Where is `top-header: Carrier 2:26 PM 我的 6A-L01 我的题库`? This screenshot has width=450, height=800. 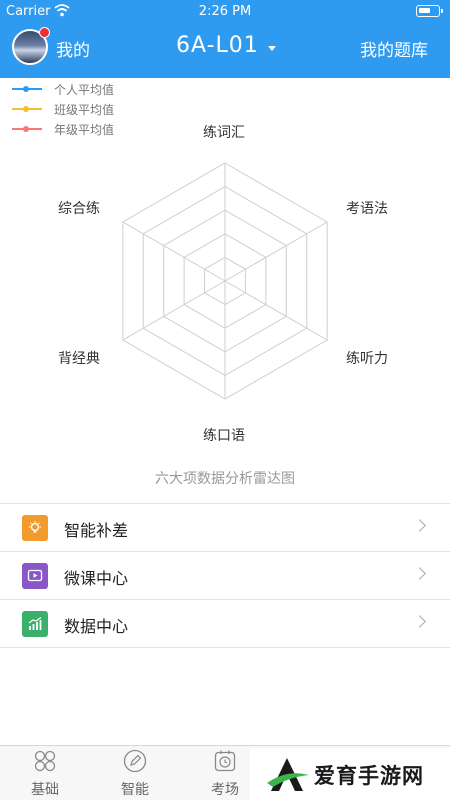 top-header: Carrier 2:26 PM 我的 6A-L01 我的题库 is located at coordinates (225, 39).